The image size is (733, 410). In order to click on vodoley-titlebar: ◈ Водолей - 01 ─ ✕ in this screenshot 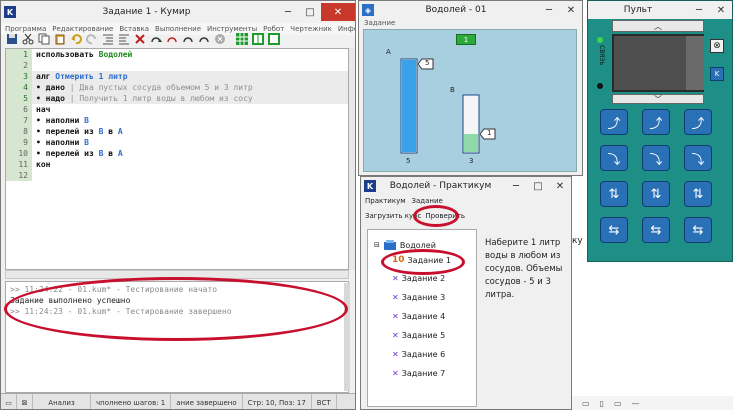, I will do `click(470, 10)`.